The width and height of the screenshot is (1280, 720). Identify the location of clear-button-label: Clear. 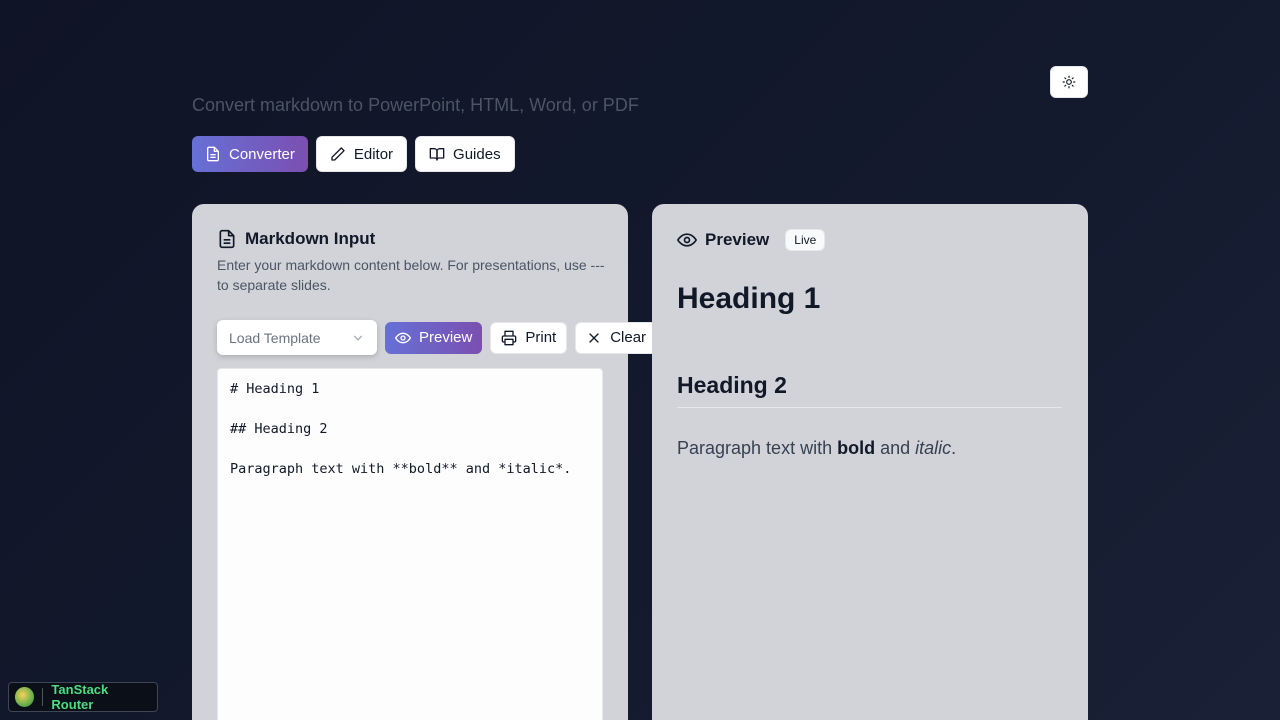
(628, 337).